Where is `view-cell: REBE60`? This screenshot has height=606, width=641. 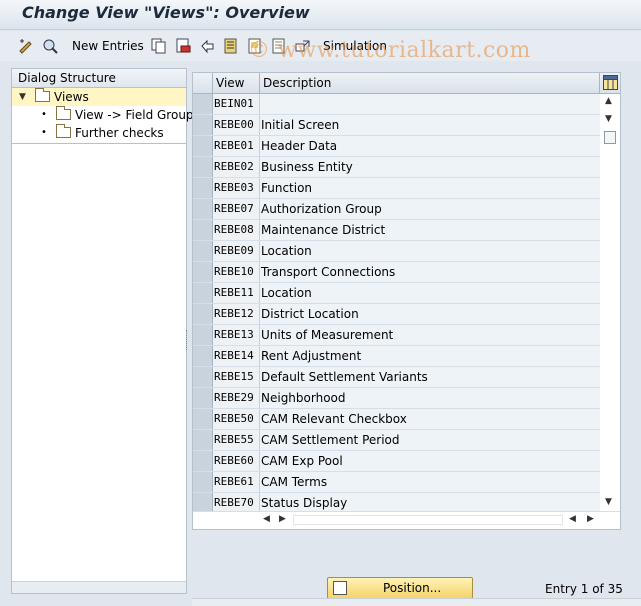
view-cell: REBE60 is located at coordinates (236, 461).